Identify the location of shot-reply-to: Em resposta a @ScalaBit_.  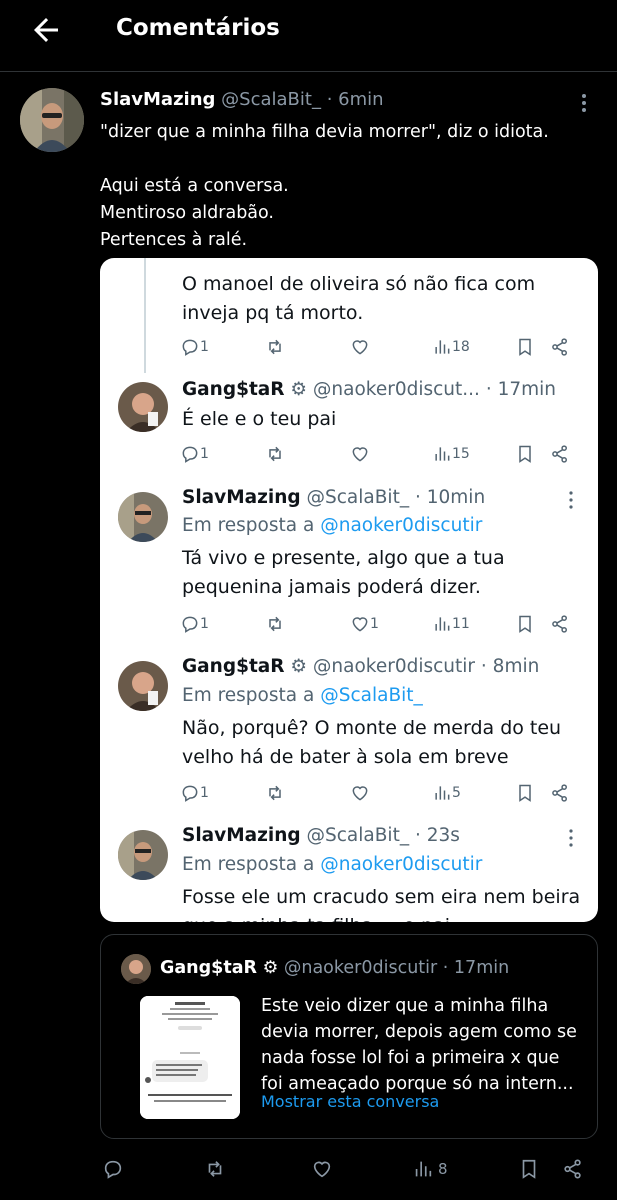
(302, 695).